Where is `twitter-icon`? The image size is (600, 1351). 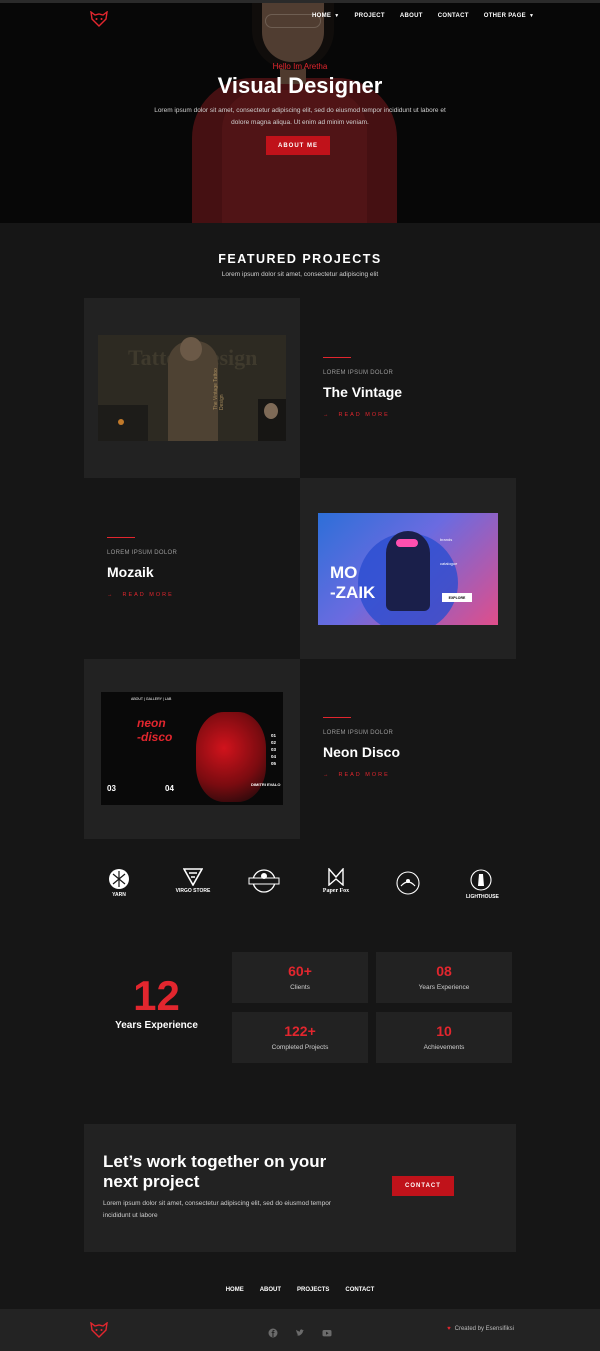
twitter-icon is located at coordinates (300, 1330).